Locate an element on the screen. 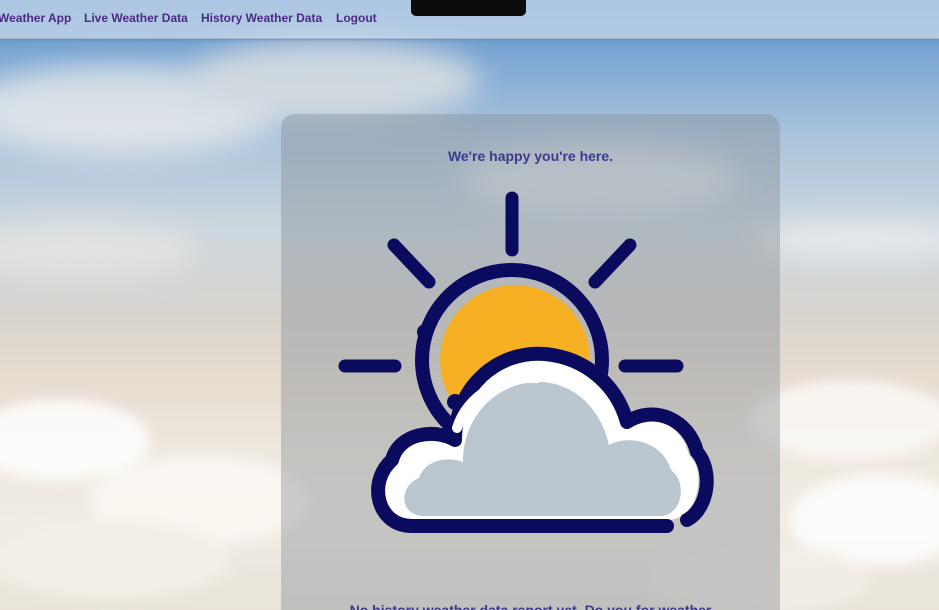 Image resolution: width=939 pixels, height=610 pixels. nav-live-weather-data: Live Weather Data is located at coordinates (136, 18).